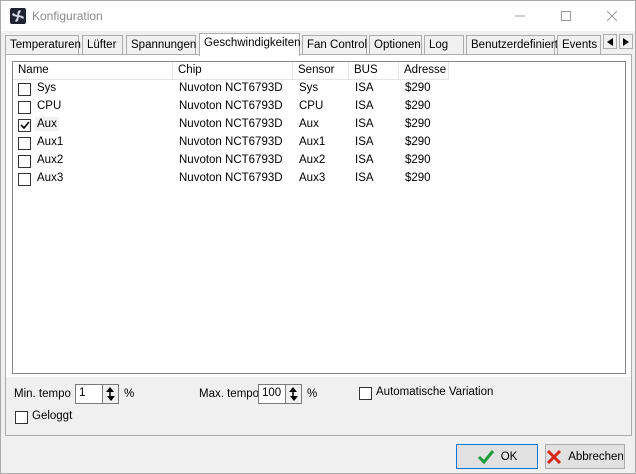 The height and width of the screenshot is (474, 636). I want to click on row-name: CPU, so click(49, 106).